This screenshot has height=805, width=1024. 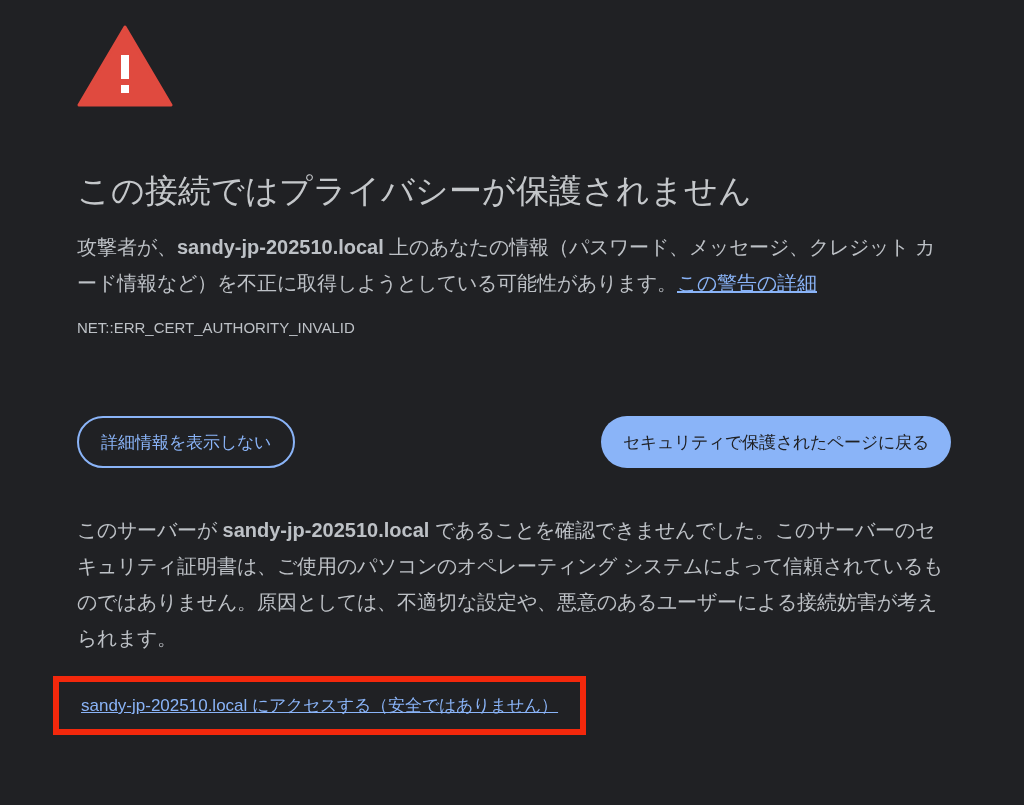 I want to click on back-to-safety-button: セキュリティで保護されたページに戻る, so click(x=776, y=442).